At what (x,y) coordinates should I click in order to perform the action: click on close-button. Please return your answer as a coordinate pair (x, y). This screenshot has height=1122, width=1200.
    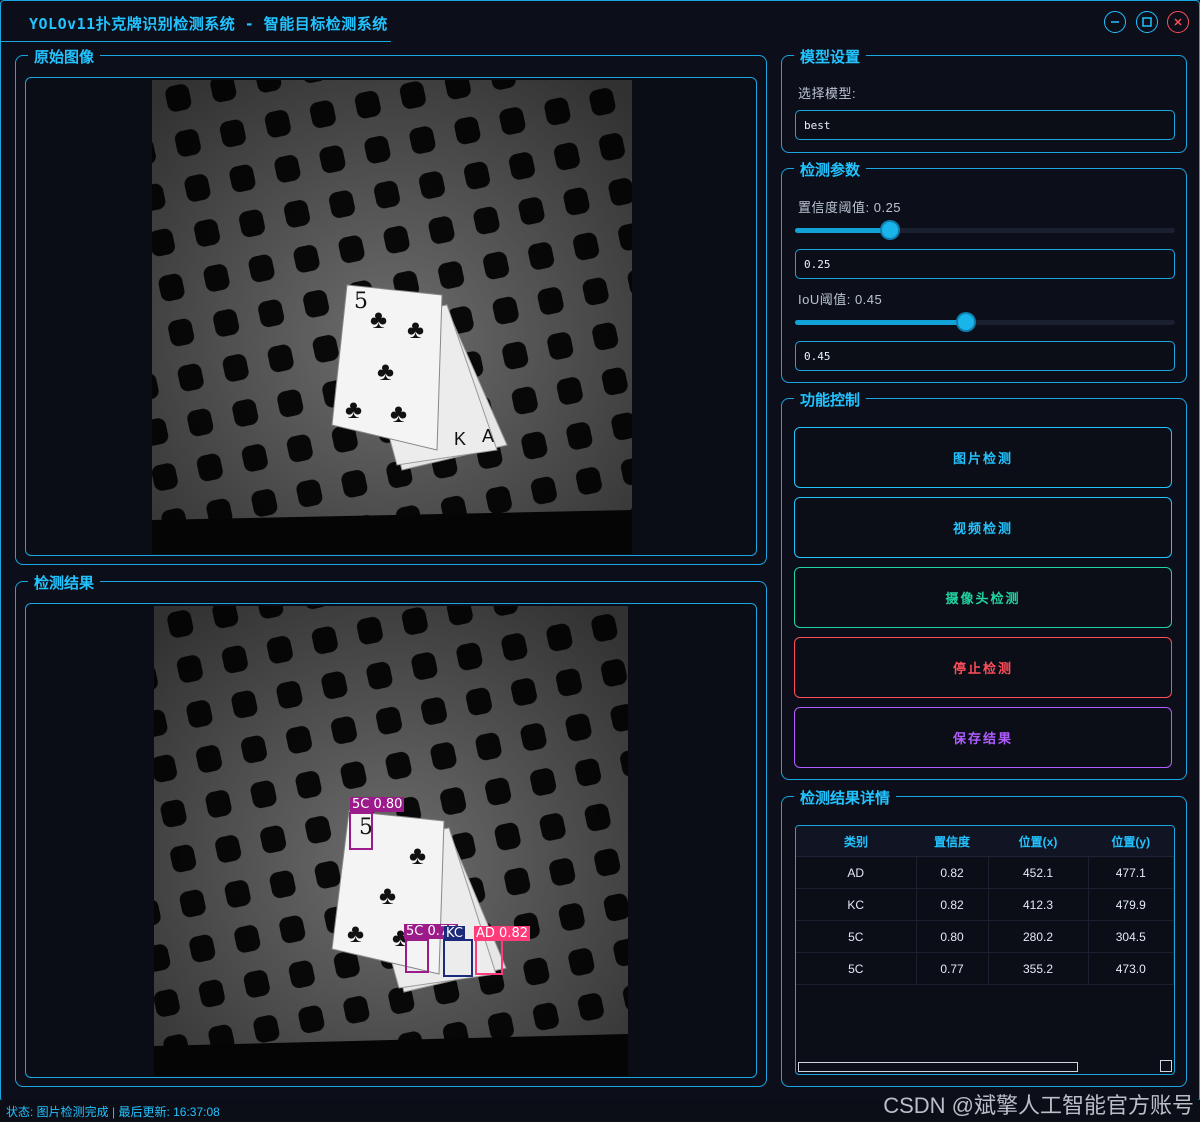
    Looking at the image, I should click on (1178, 22).